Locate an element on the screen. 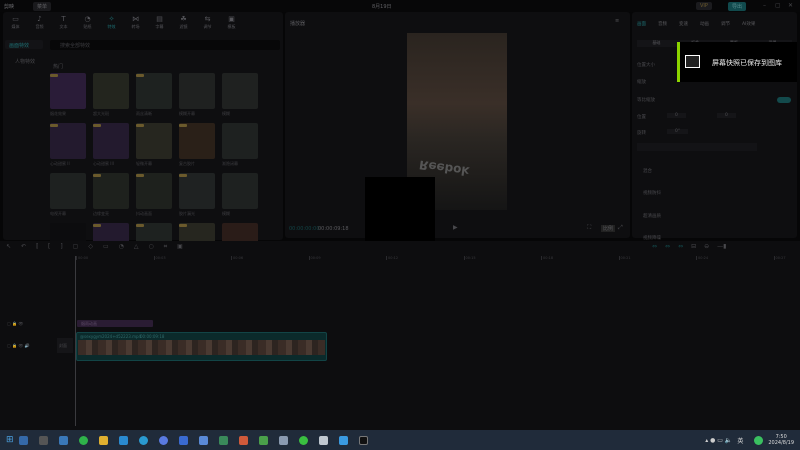 The image size is (800, 450). minimize-button: – is located at coordinates (764, 5).